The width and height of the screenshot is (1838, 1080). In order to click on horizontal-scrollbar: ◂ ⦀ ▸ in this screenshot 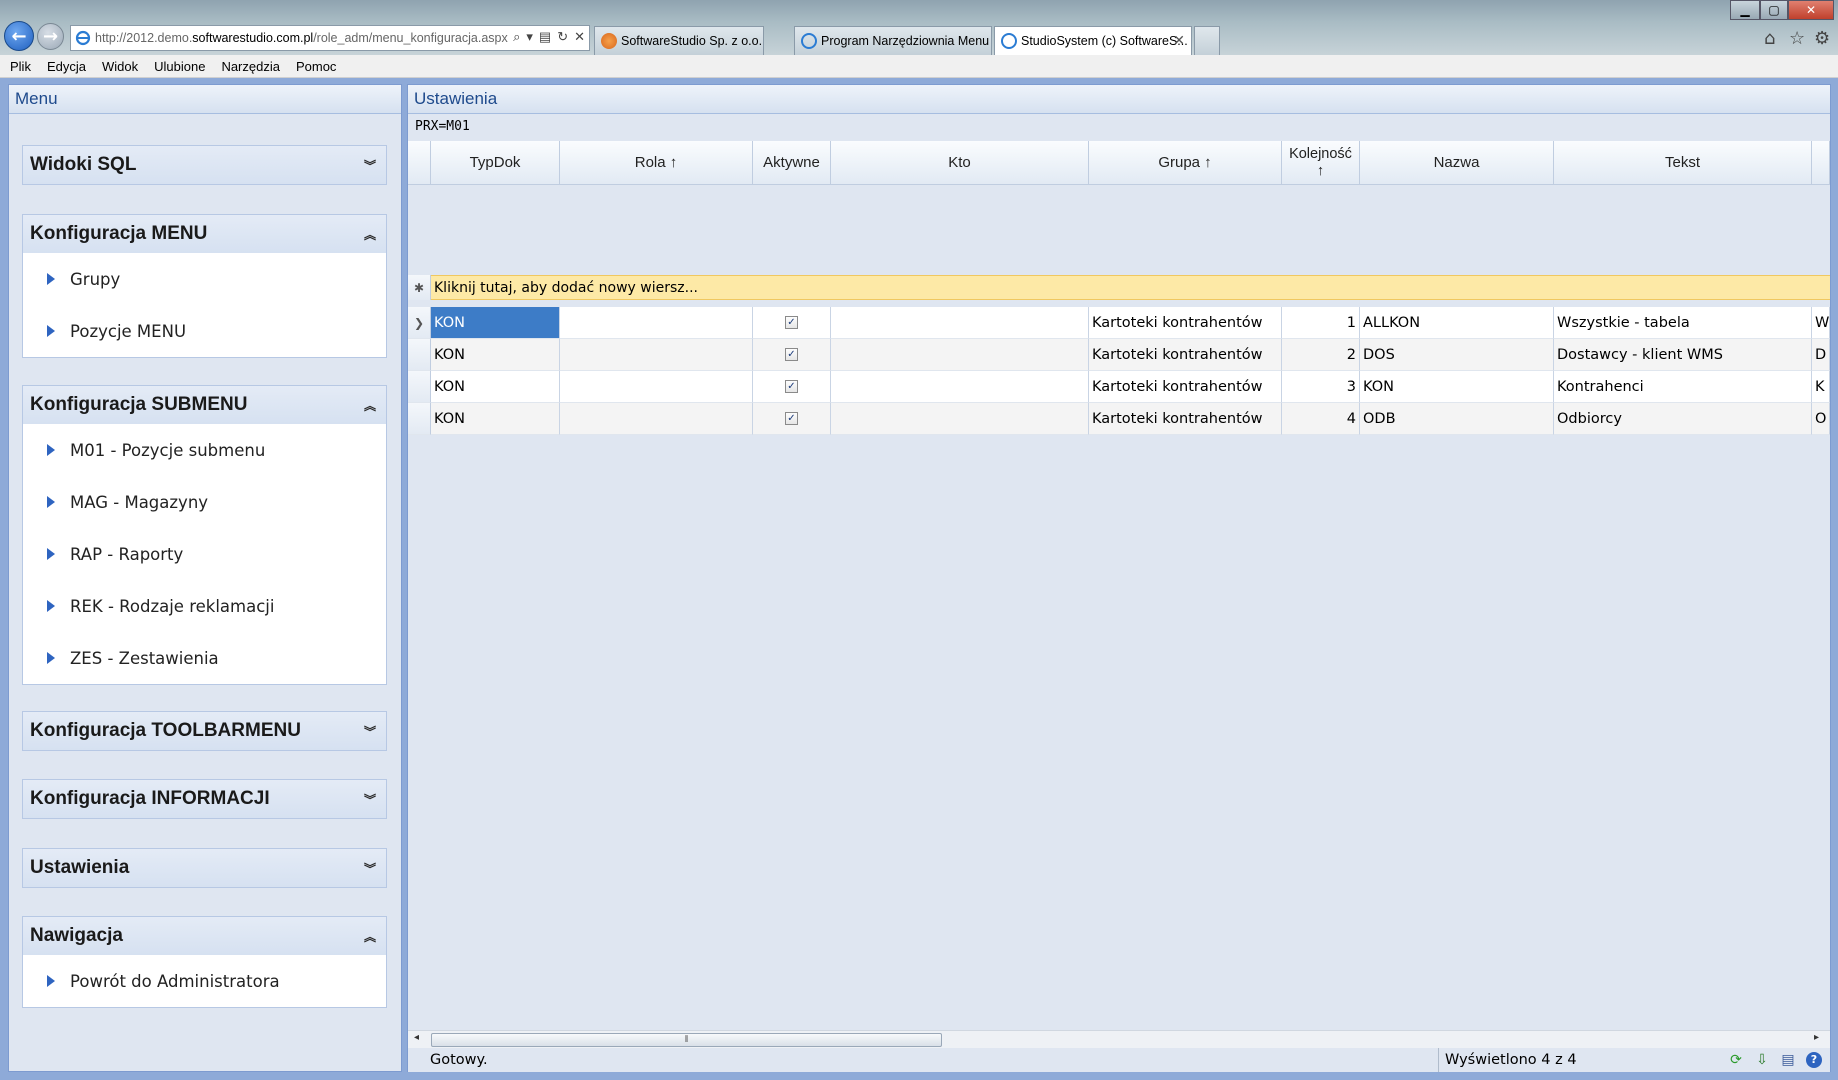, I will do `click(1119, 1039)`.